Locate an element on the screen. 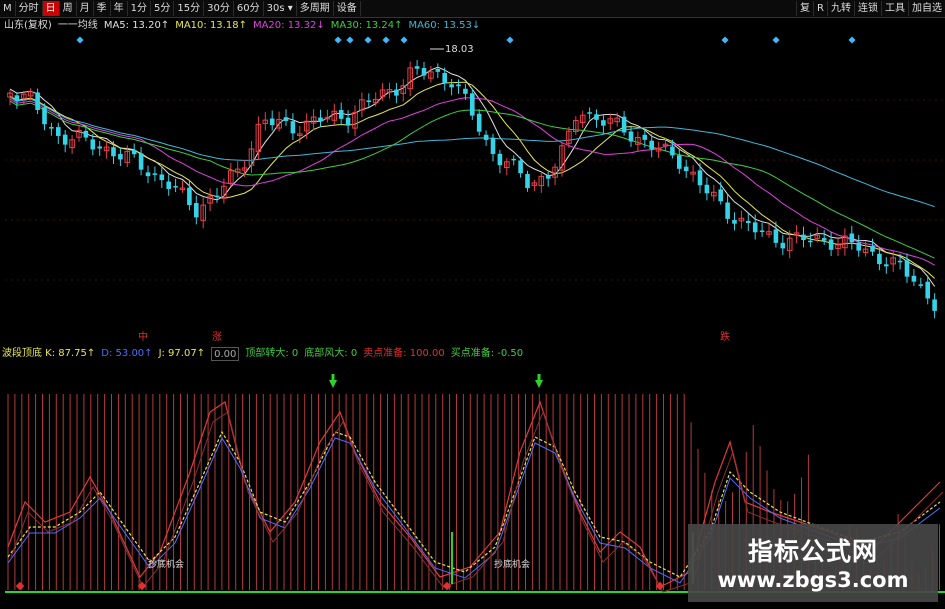  indicator-legend-item: 买点准备: -0.50 is located at coordinates (487, 353).